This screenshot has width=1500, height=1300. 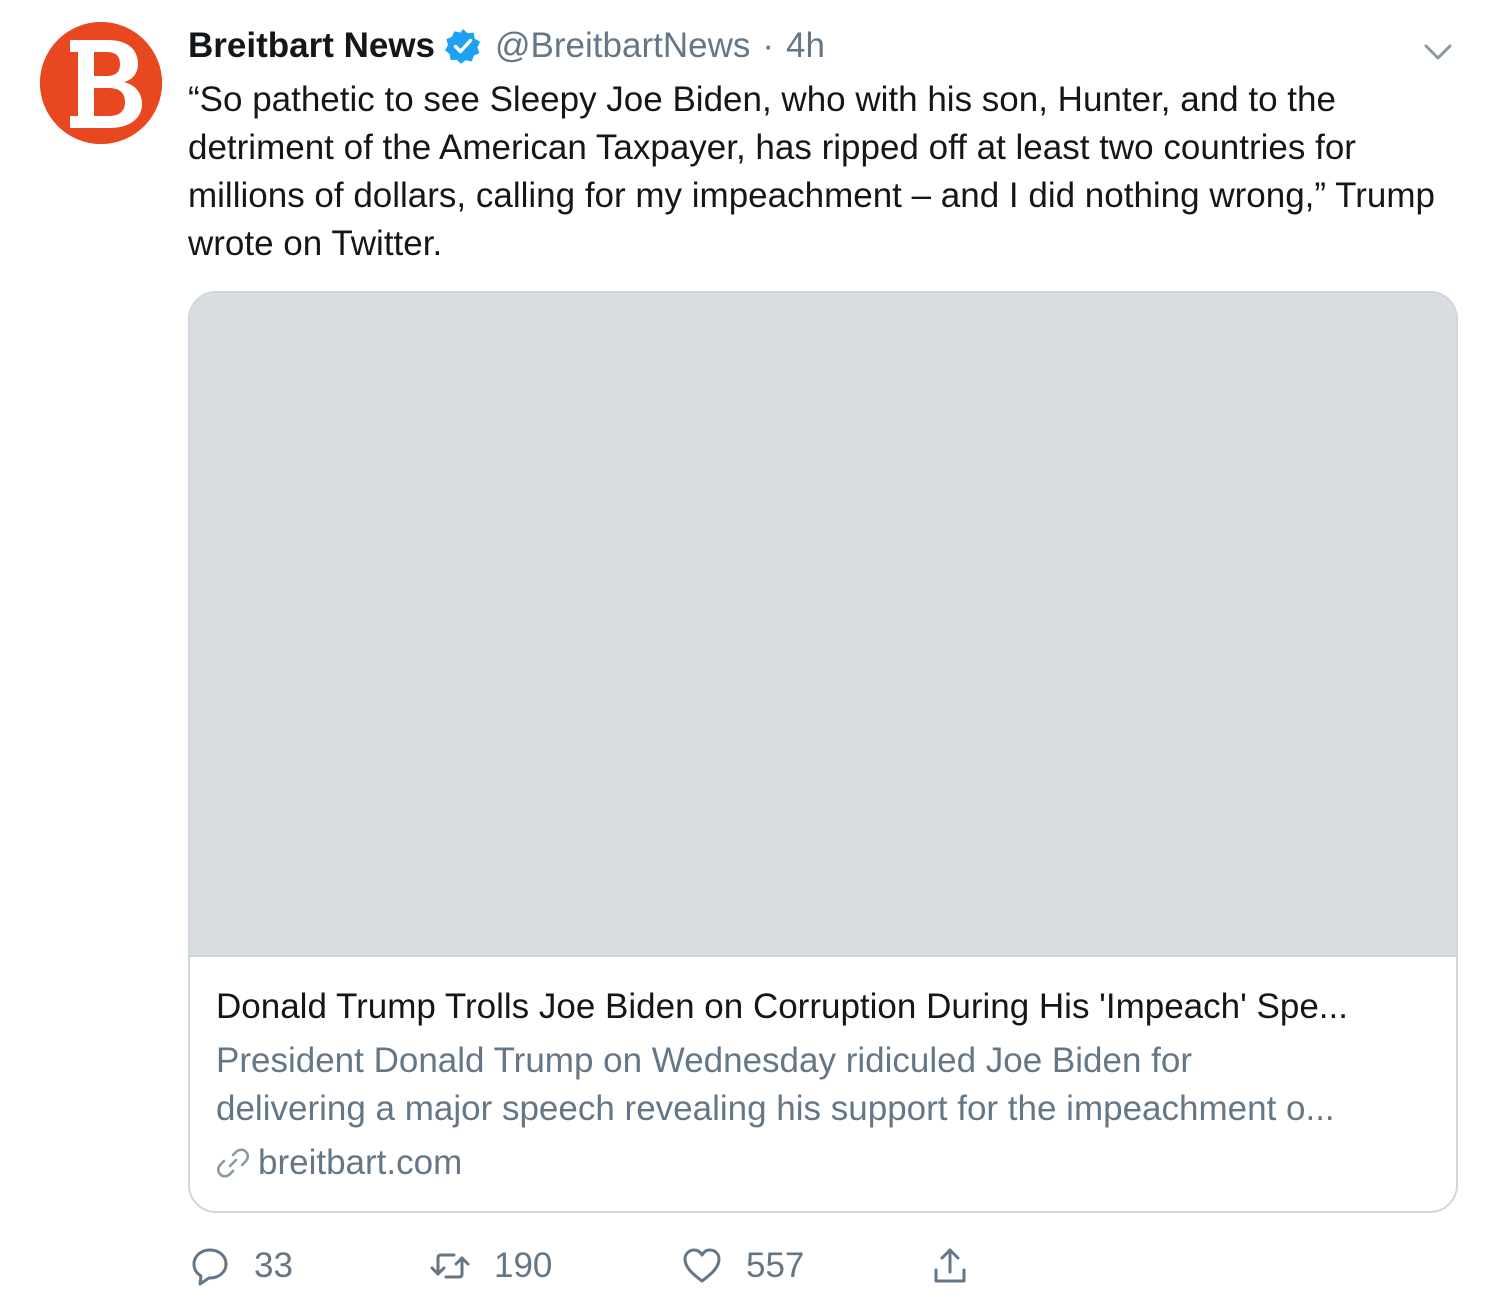 What do you see at coordinates (702, 1265) in the screenshot?
I see `heart-icon` at bounding box center [702, 1265].